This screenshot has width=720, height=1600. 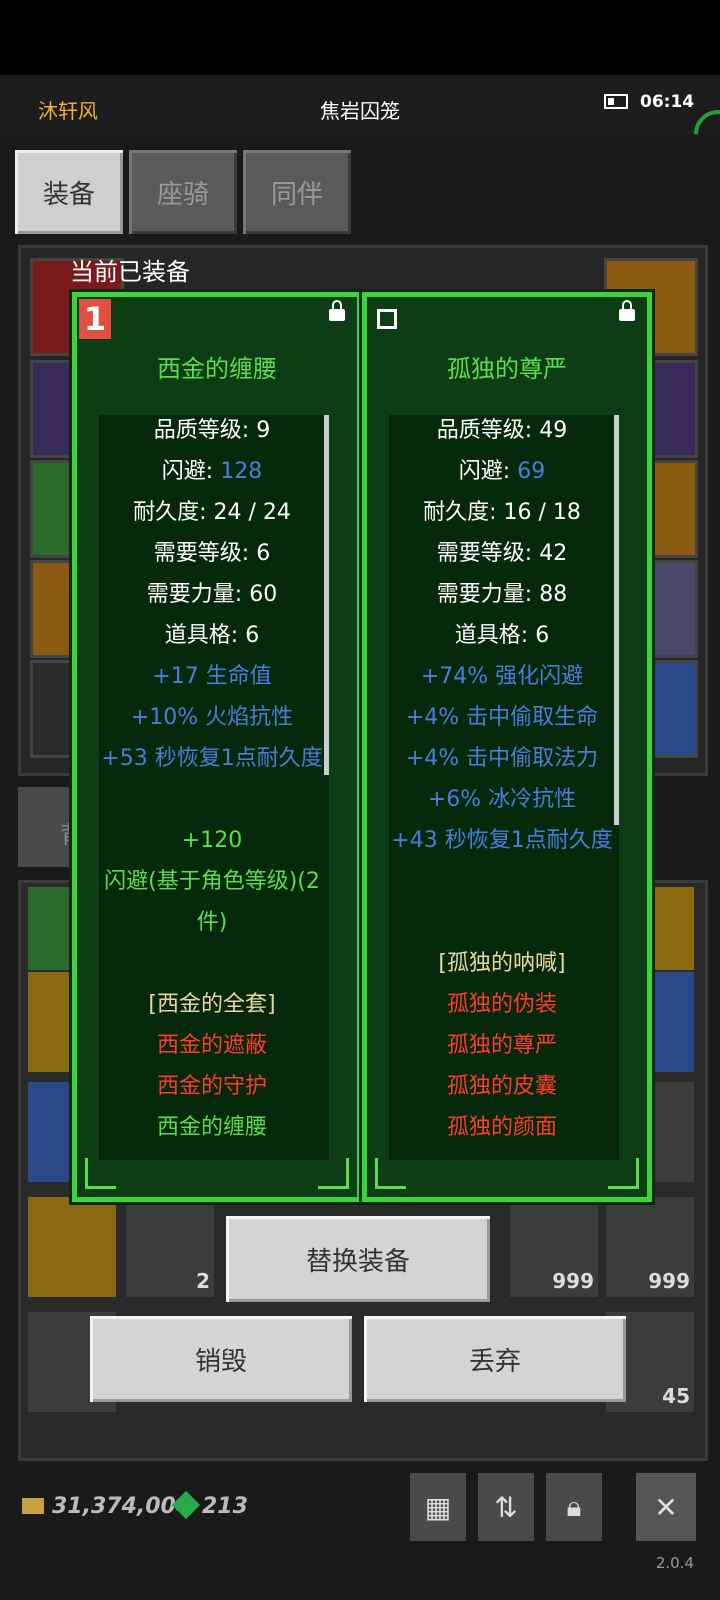 I want to click on set-item: 孤独的皮囊, so click(x=501, y=1086).